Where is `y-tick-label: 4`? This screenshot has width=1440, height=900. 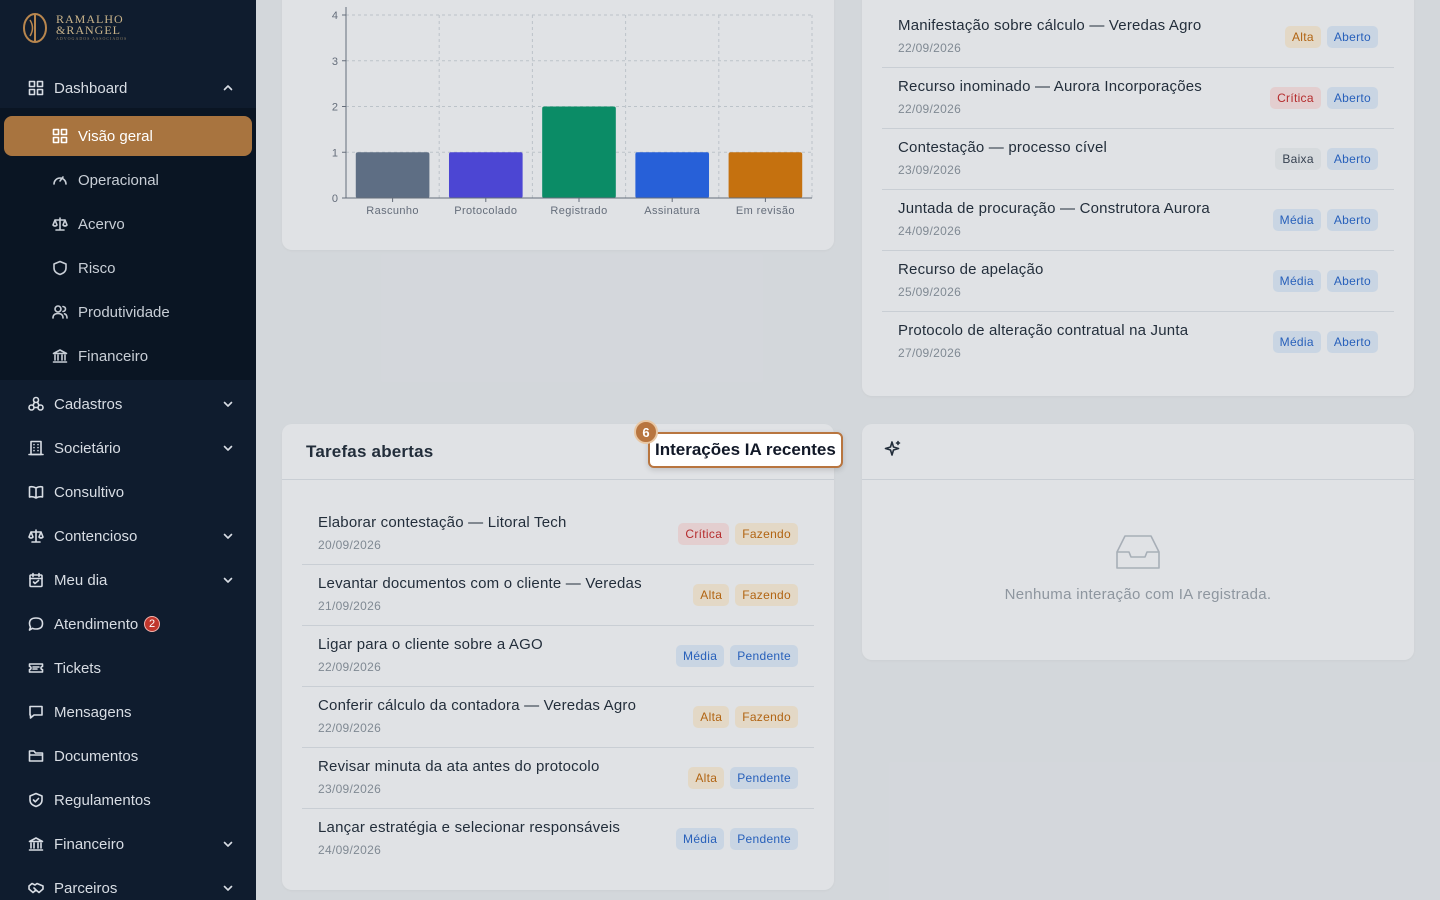
y-tick-label: 4 is located at coordinates (335, 16).